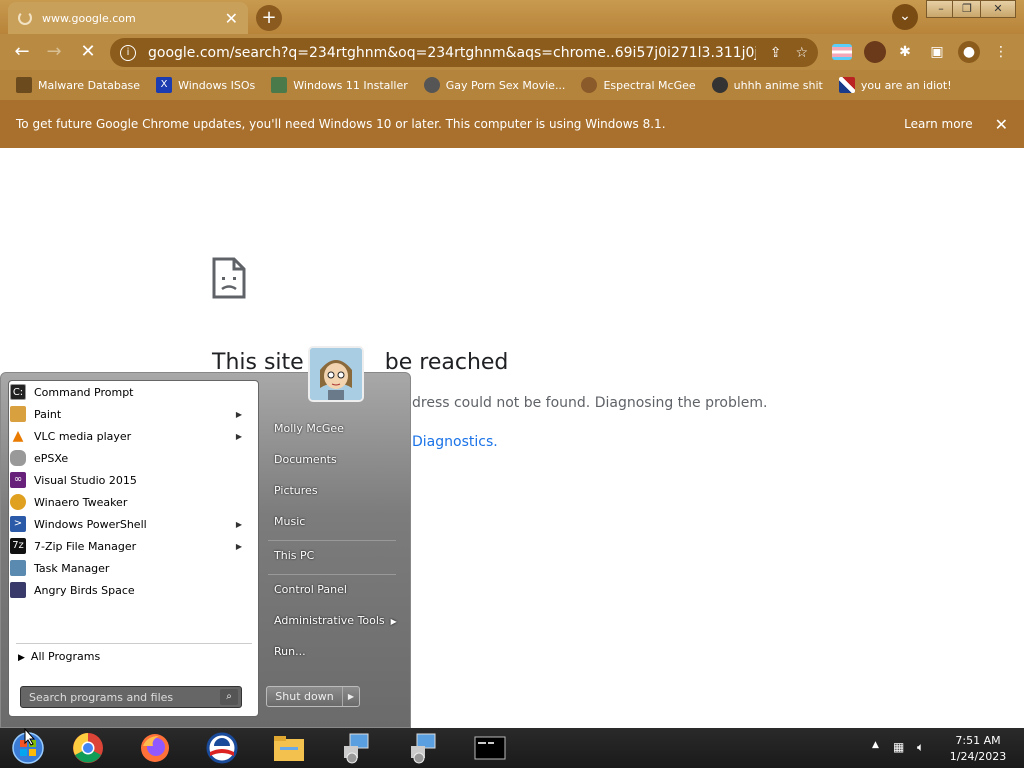 This screenshot has width=1024, height=768. What do you see at coordinates (776, 53) in the screenshot?
I see `share-icon: ⇪` at bounding box center [776, 53].